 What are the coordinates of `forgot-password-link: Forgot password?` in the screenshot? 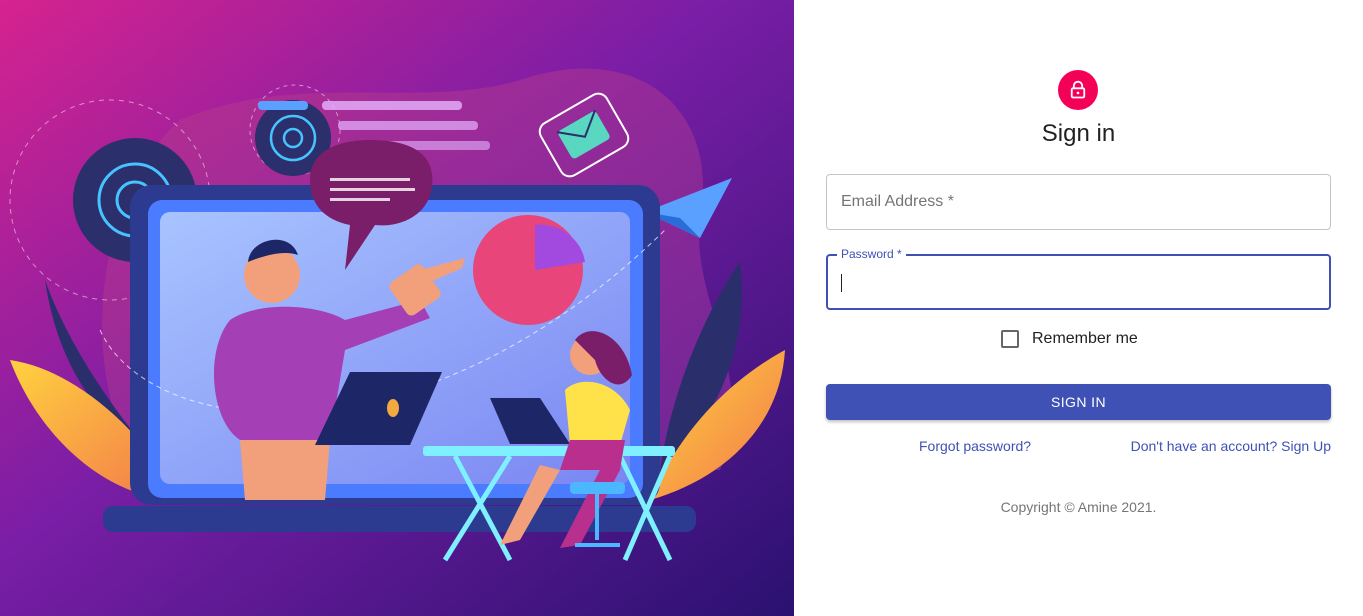 It's located at (975, 446).